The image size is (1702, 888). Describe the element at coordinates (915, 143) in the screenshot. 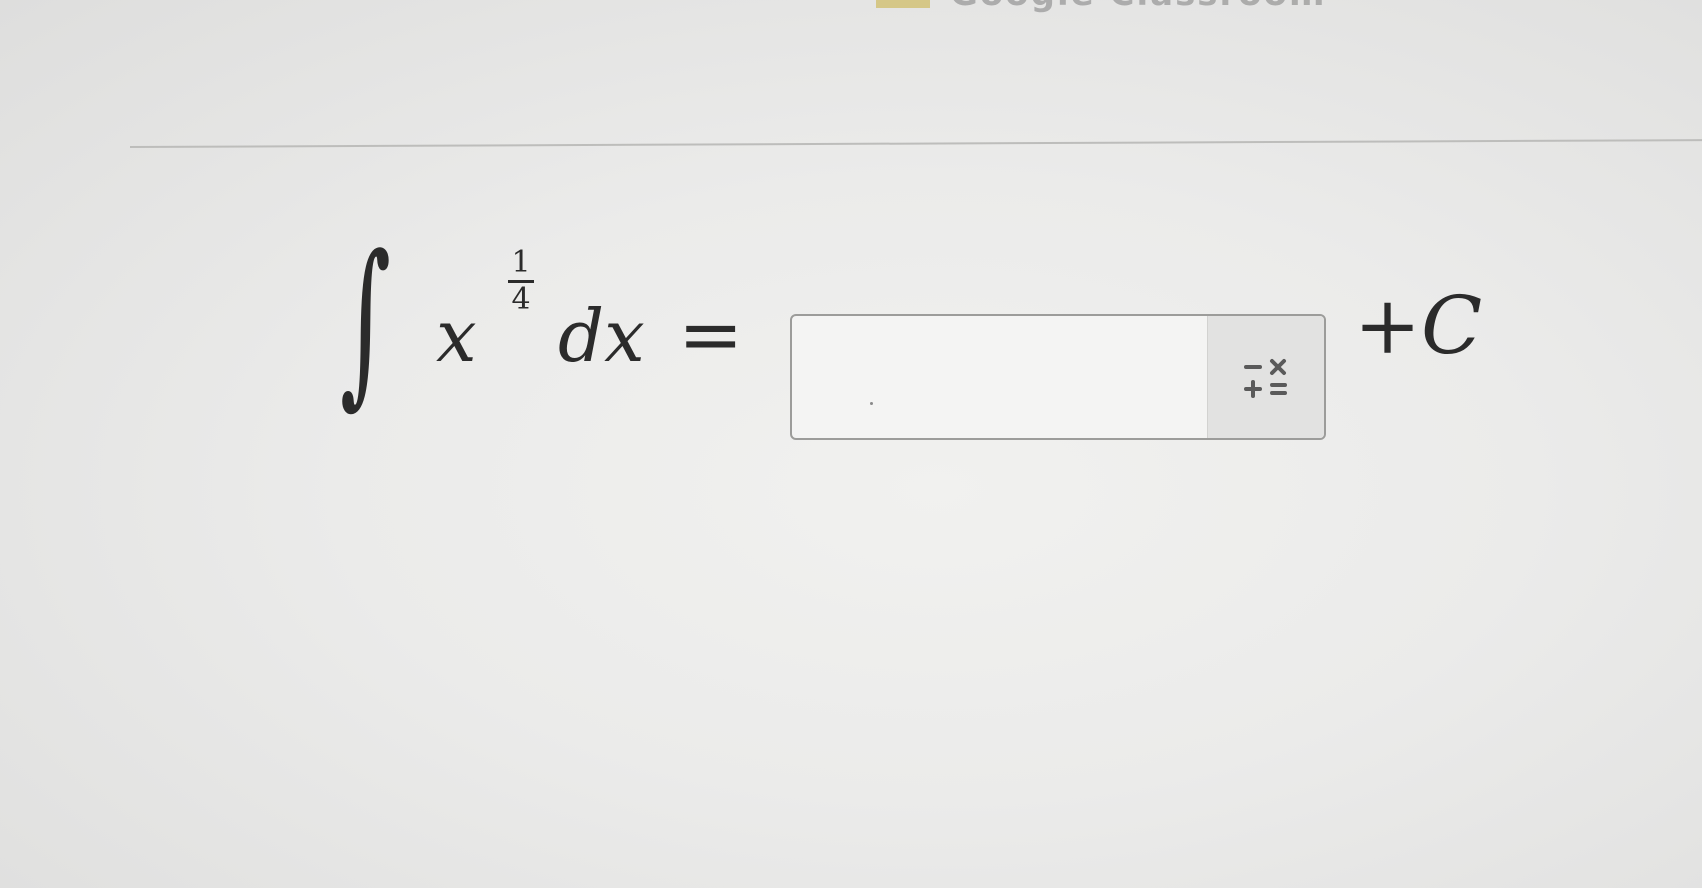

I see `section-divider` at that location.